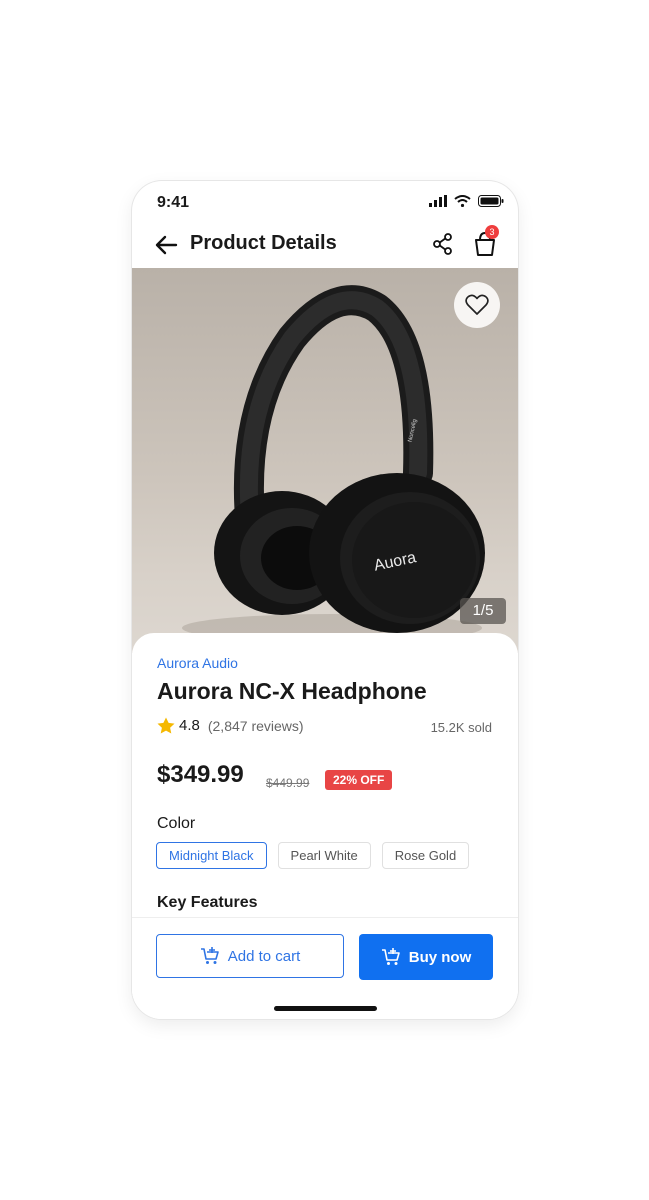 This screenshot has width=649, height=1200. I want to click on buy-cart-icon, so click(390, 956).